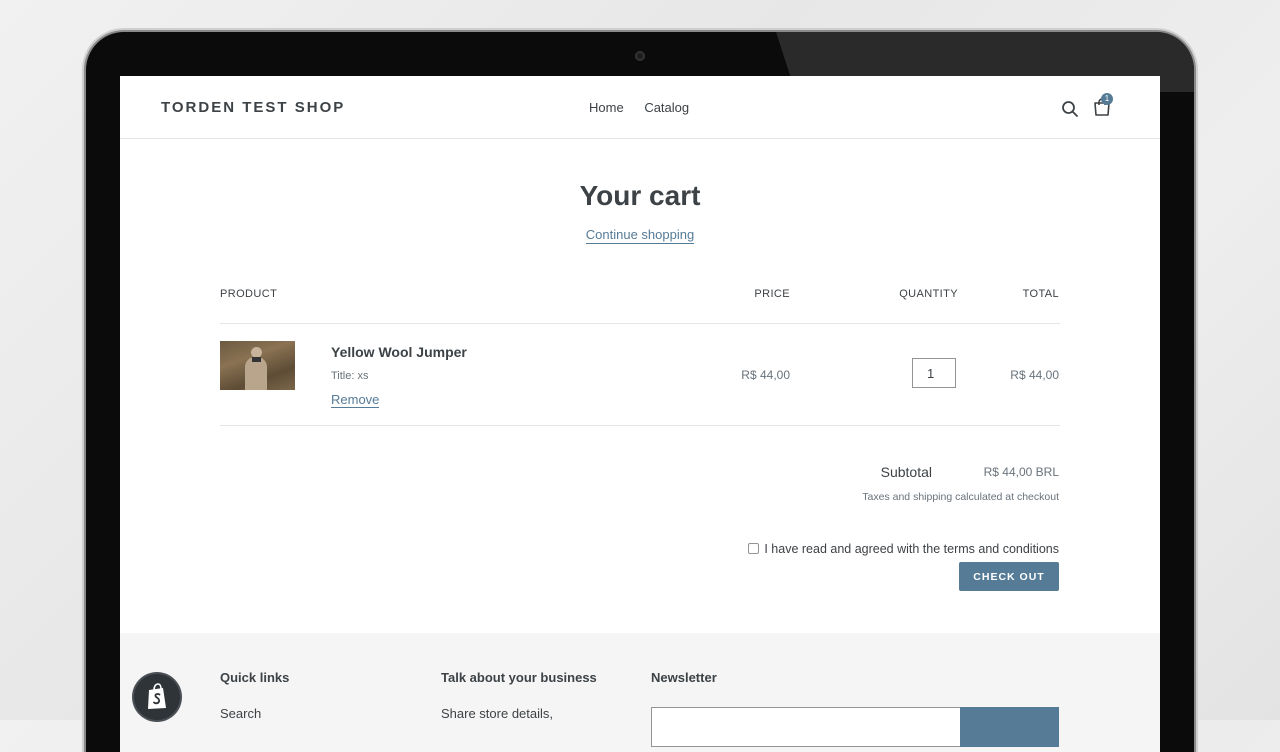 The height and width of the screenshot is (752, 1280). I want to click on product-variant: Title: xs, so click(350, 376).